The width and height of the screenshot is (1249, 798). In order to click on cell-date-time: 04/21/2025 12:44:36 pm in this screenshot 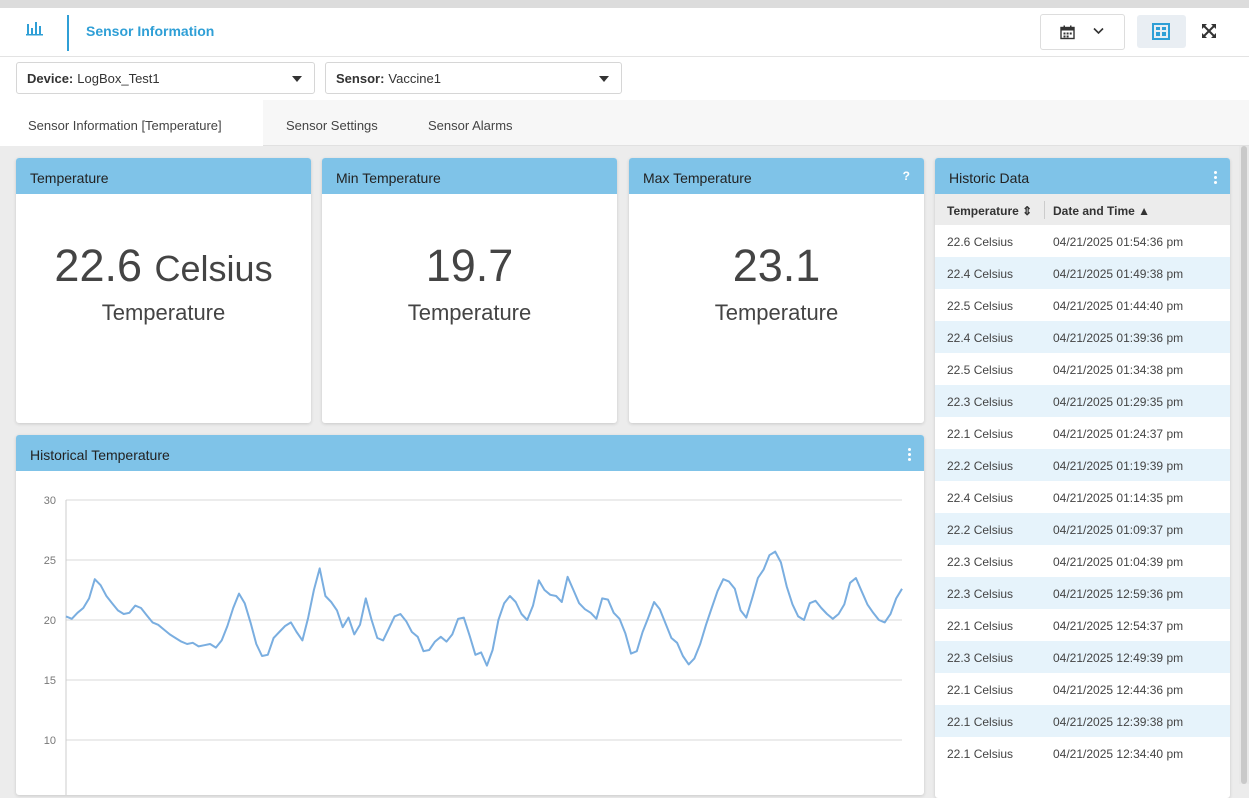, I will do `click(1118, 690)`.